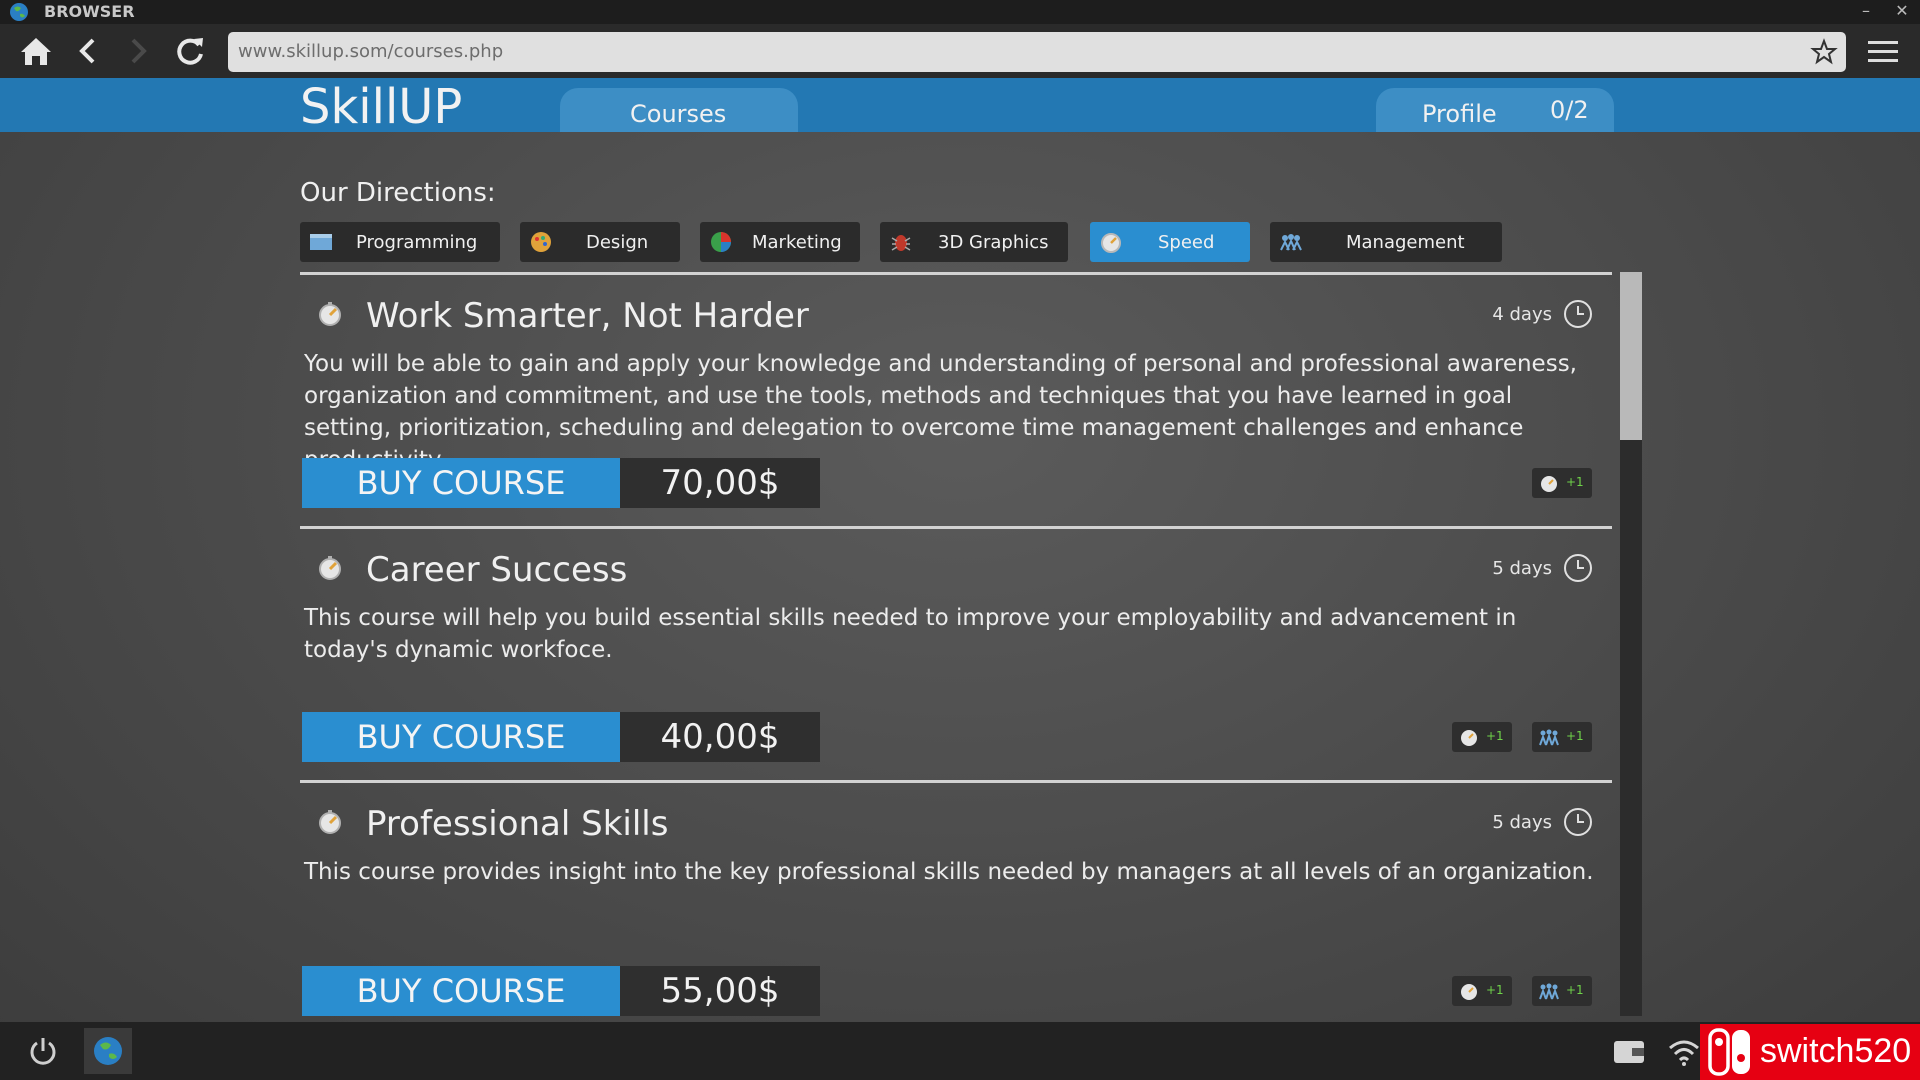 Image resolution: width=1920 pixels, height=1080 pixels. I want to click on reload-icon, so click(190, 51).